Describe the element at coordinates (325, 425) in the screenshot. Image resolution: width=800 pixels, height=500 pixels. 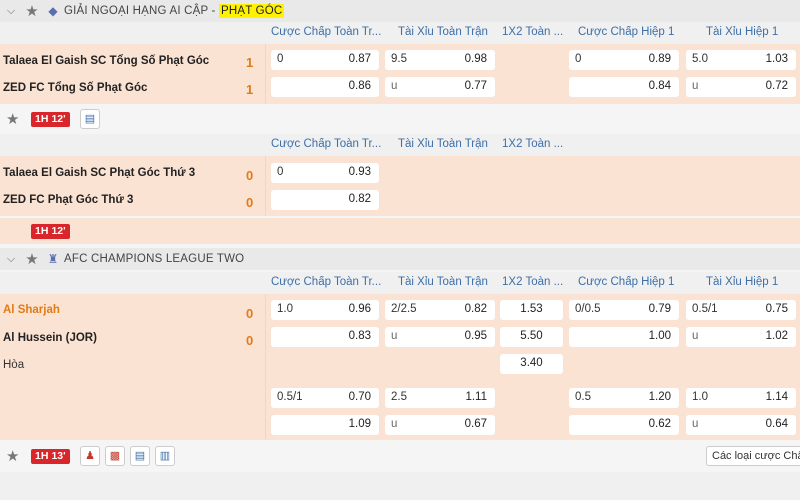
I see `odds-cell-ah-away: 1.09` at that location.